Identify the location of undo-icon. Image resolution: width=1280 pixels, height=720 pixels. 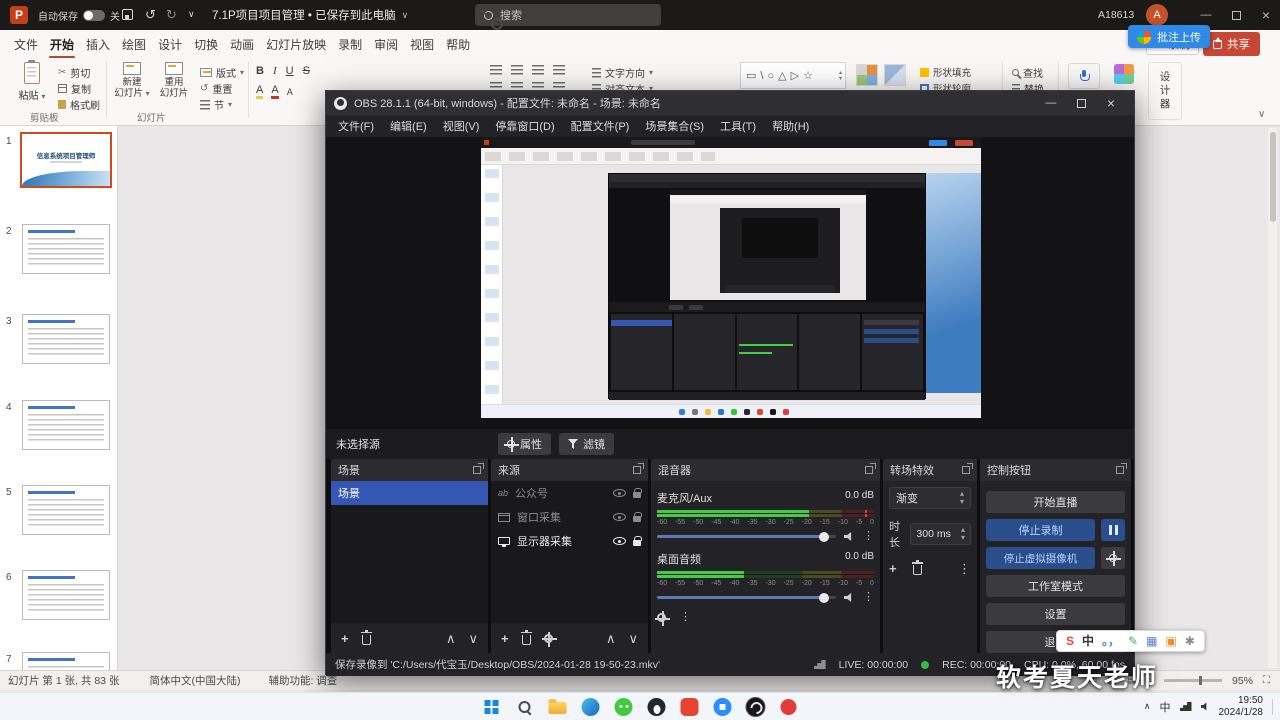
(150, 14).